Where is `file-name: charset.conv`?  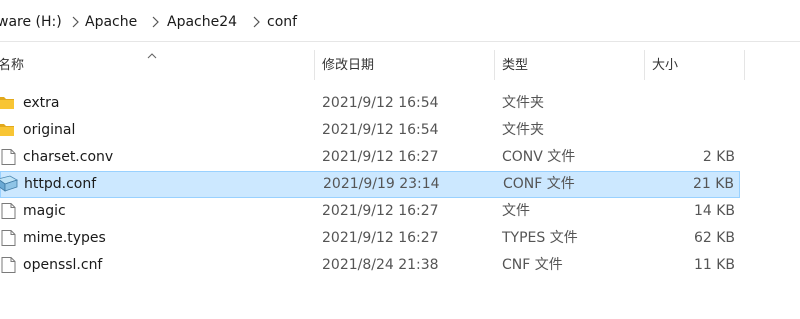
file-name: charset.conv is located at coordinates (68, 157).